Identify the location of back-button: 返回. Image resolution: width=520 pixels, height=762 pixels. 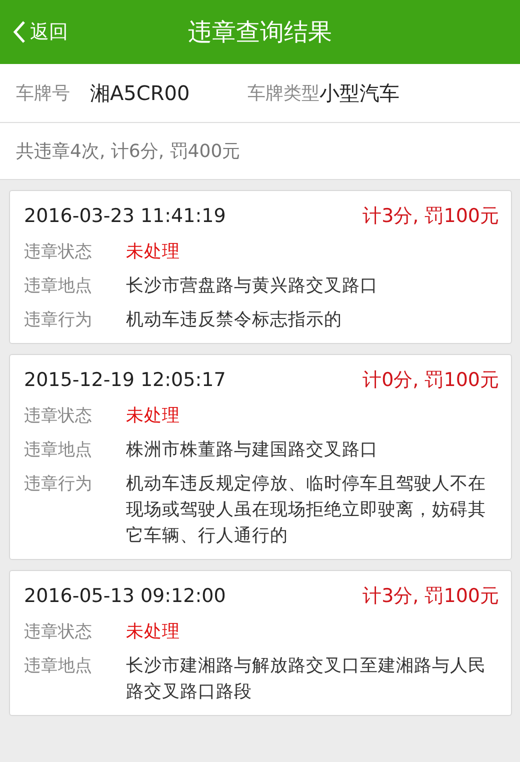
(34, 32).